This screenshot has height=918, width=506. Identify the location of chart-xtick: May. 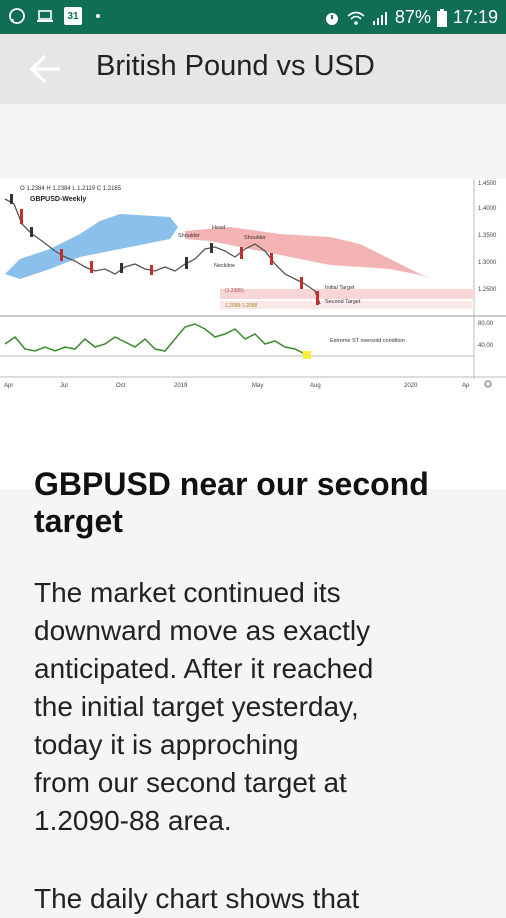
(257, 386).